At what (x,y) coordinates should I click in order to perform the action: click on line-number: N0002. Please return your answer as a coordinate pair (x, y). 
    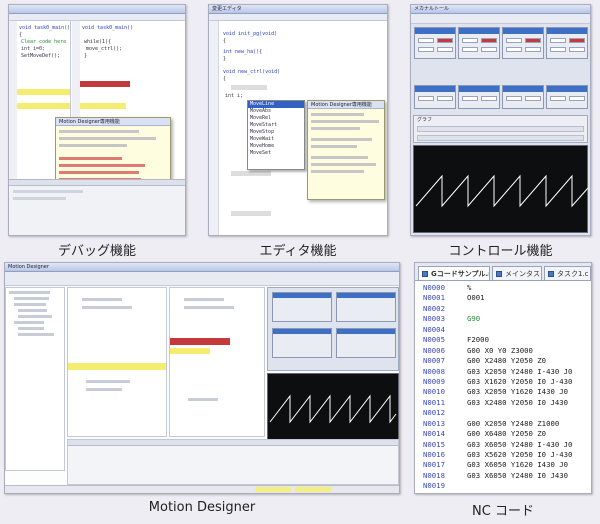
    Looking at the image, I should click on (434, 308).